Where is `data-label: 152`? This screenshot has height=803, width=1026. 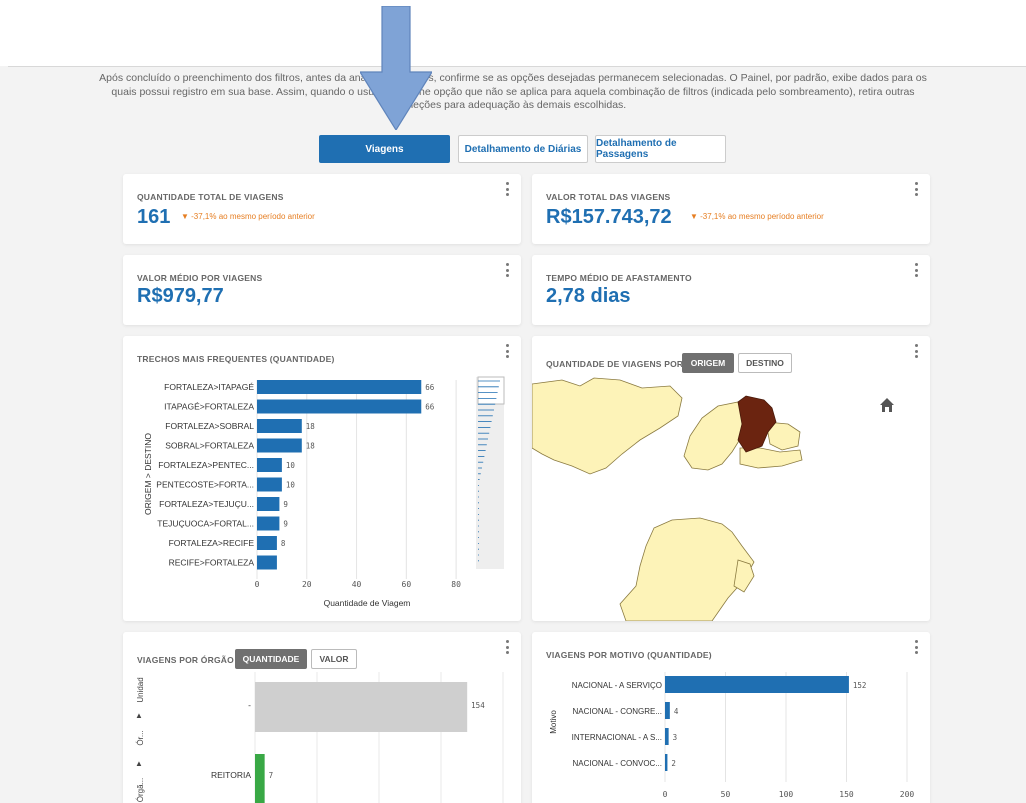 data-label: 152 is located at coordinates (860, 685).